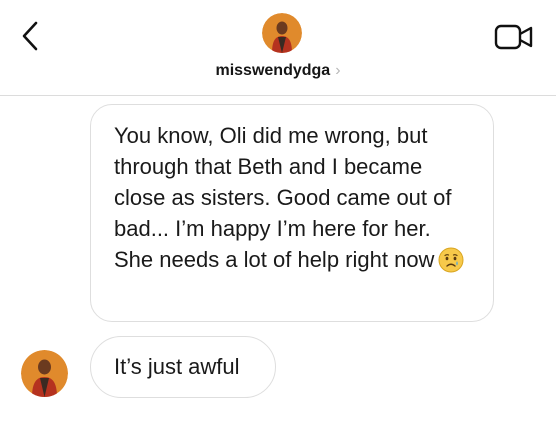 This screenshot has height=424, width=556. I want to click on sender-avatar, so click(44, 373).